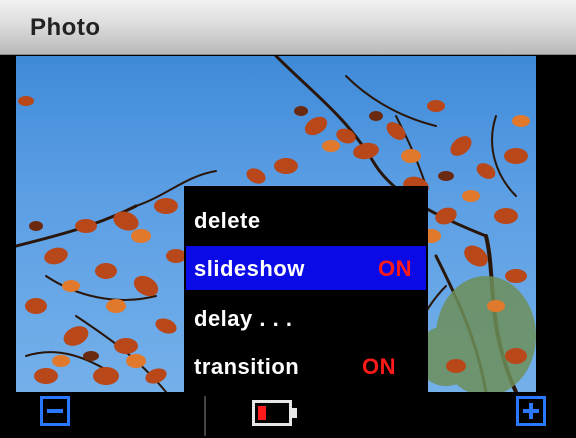 The width and height of the screenshot is (576, 438). I want to click on transition-status-value: ON, so click(379, 366).